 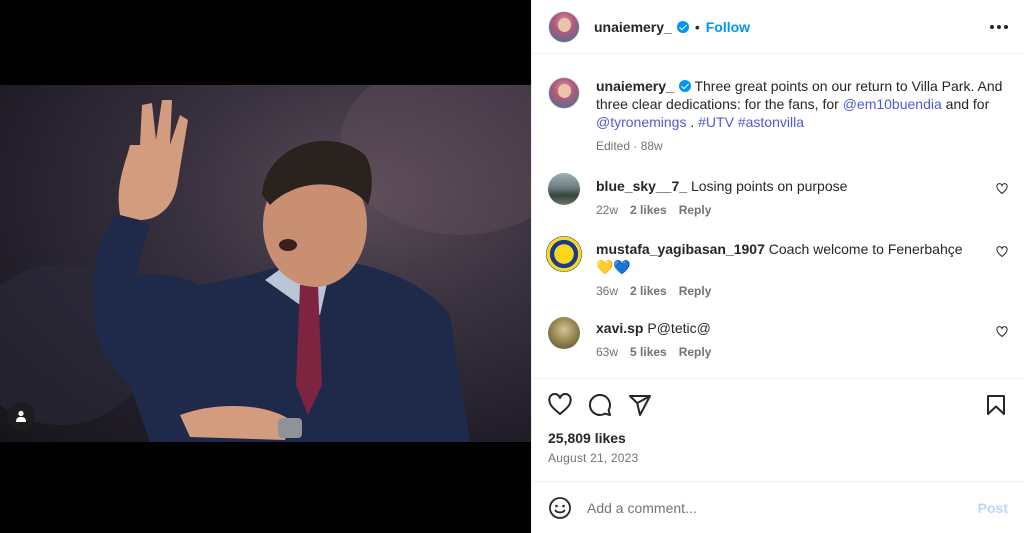 What do you see at coordinates (778, 405) in the screenshot?
I see `action-icons` at bounding box center [778, 405].